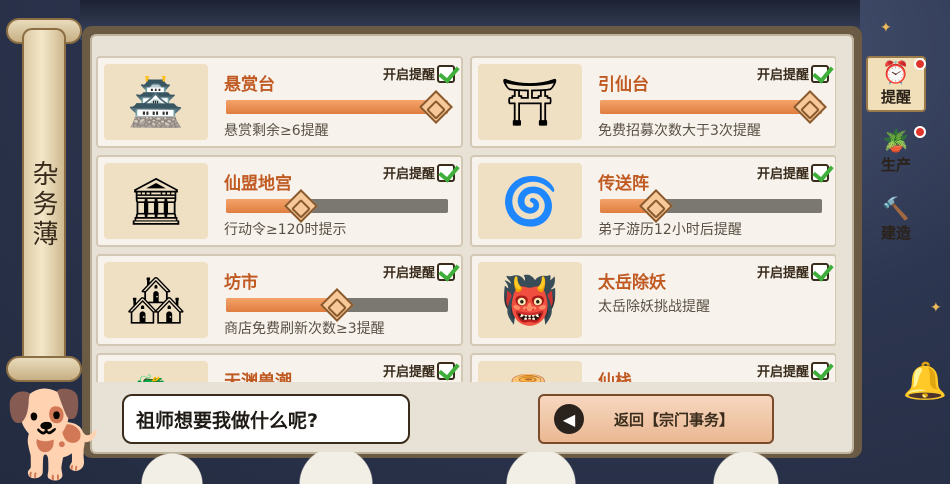  Describe the element at coordinates (304, 329) in the screenshot. I see `card-description: 商店免费刷新次数≥3提醒` at that location.